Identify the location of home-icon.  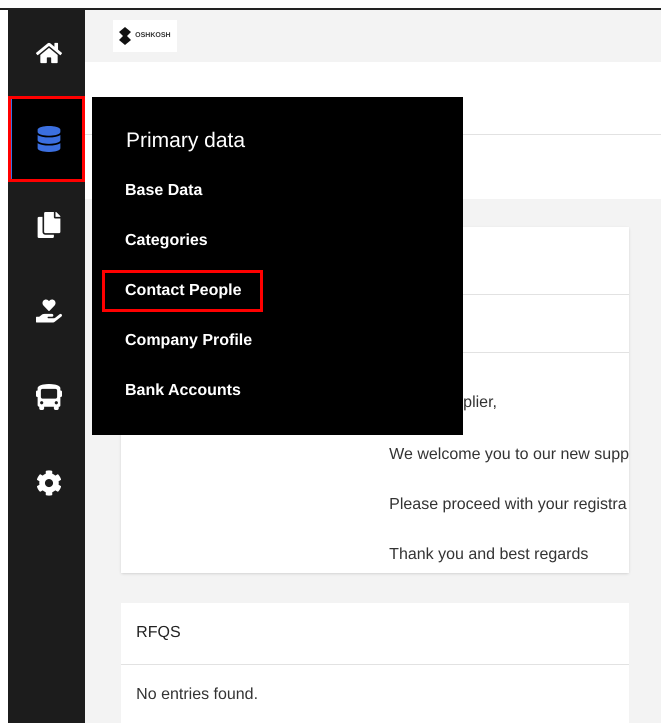
(49, 53).